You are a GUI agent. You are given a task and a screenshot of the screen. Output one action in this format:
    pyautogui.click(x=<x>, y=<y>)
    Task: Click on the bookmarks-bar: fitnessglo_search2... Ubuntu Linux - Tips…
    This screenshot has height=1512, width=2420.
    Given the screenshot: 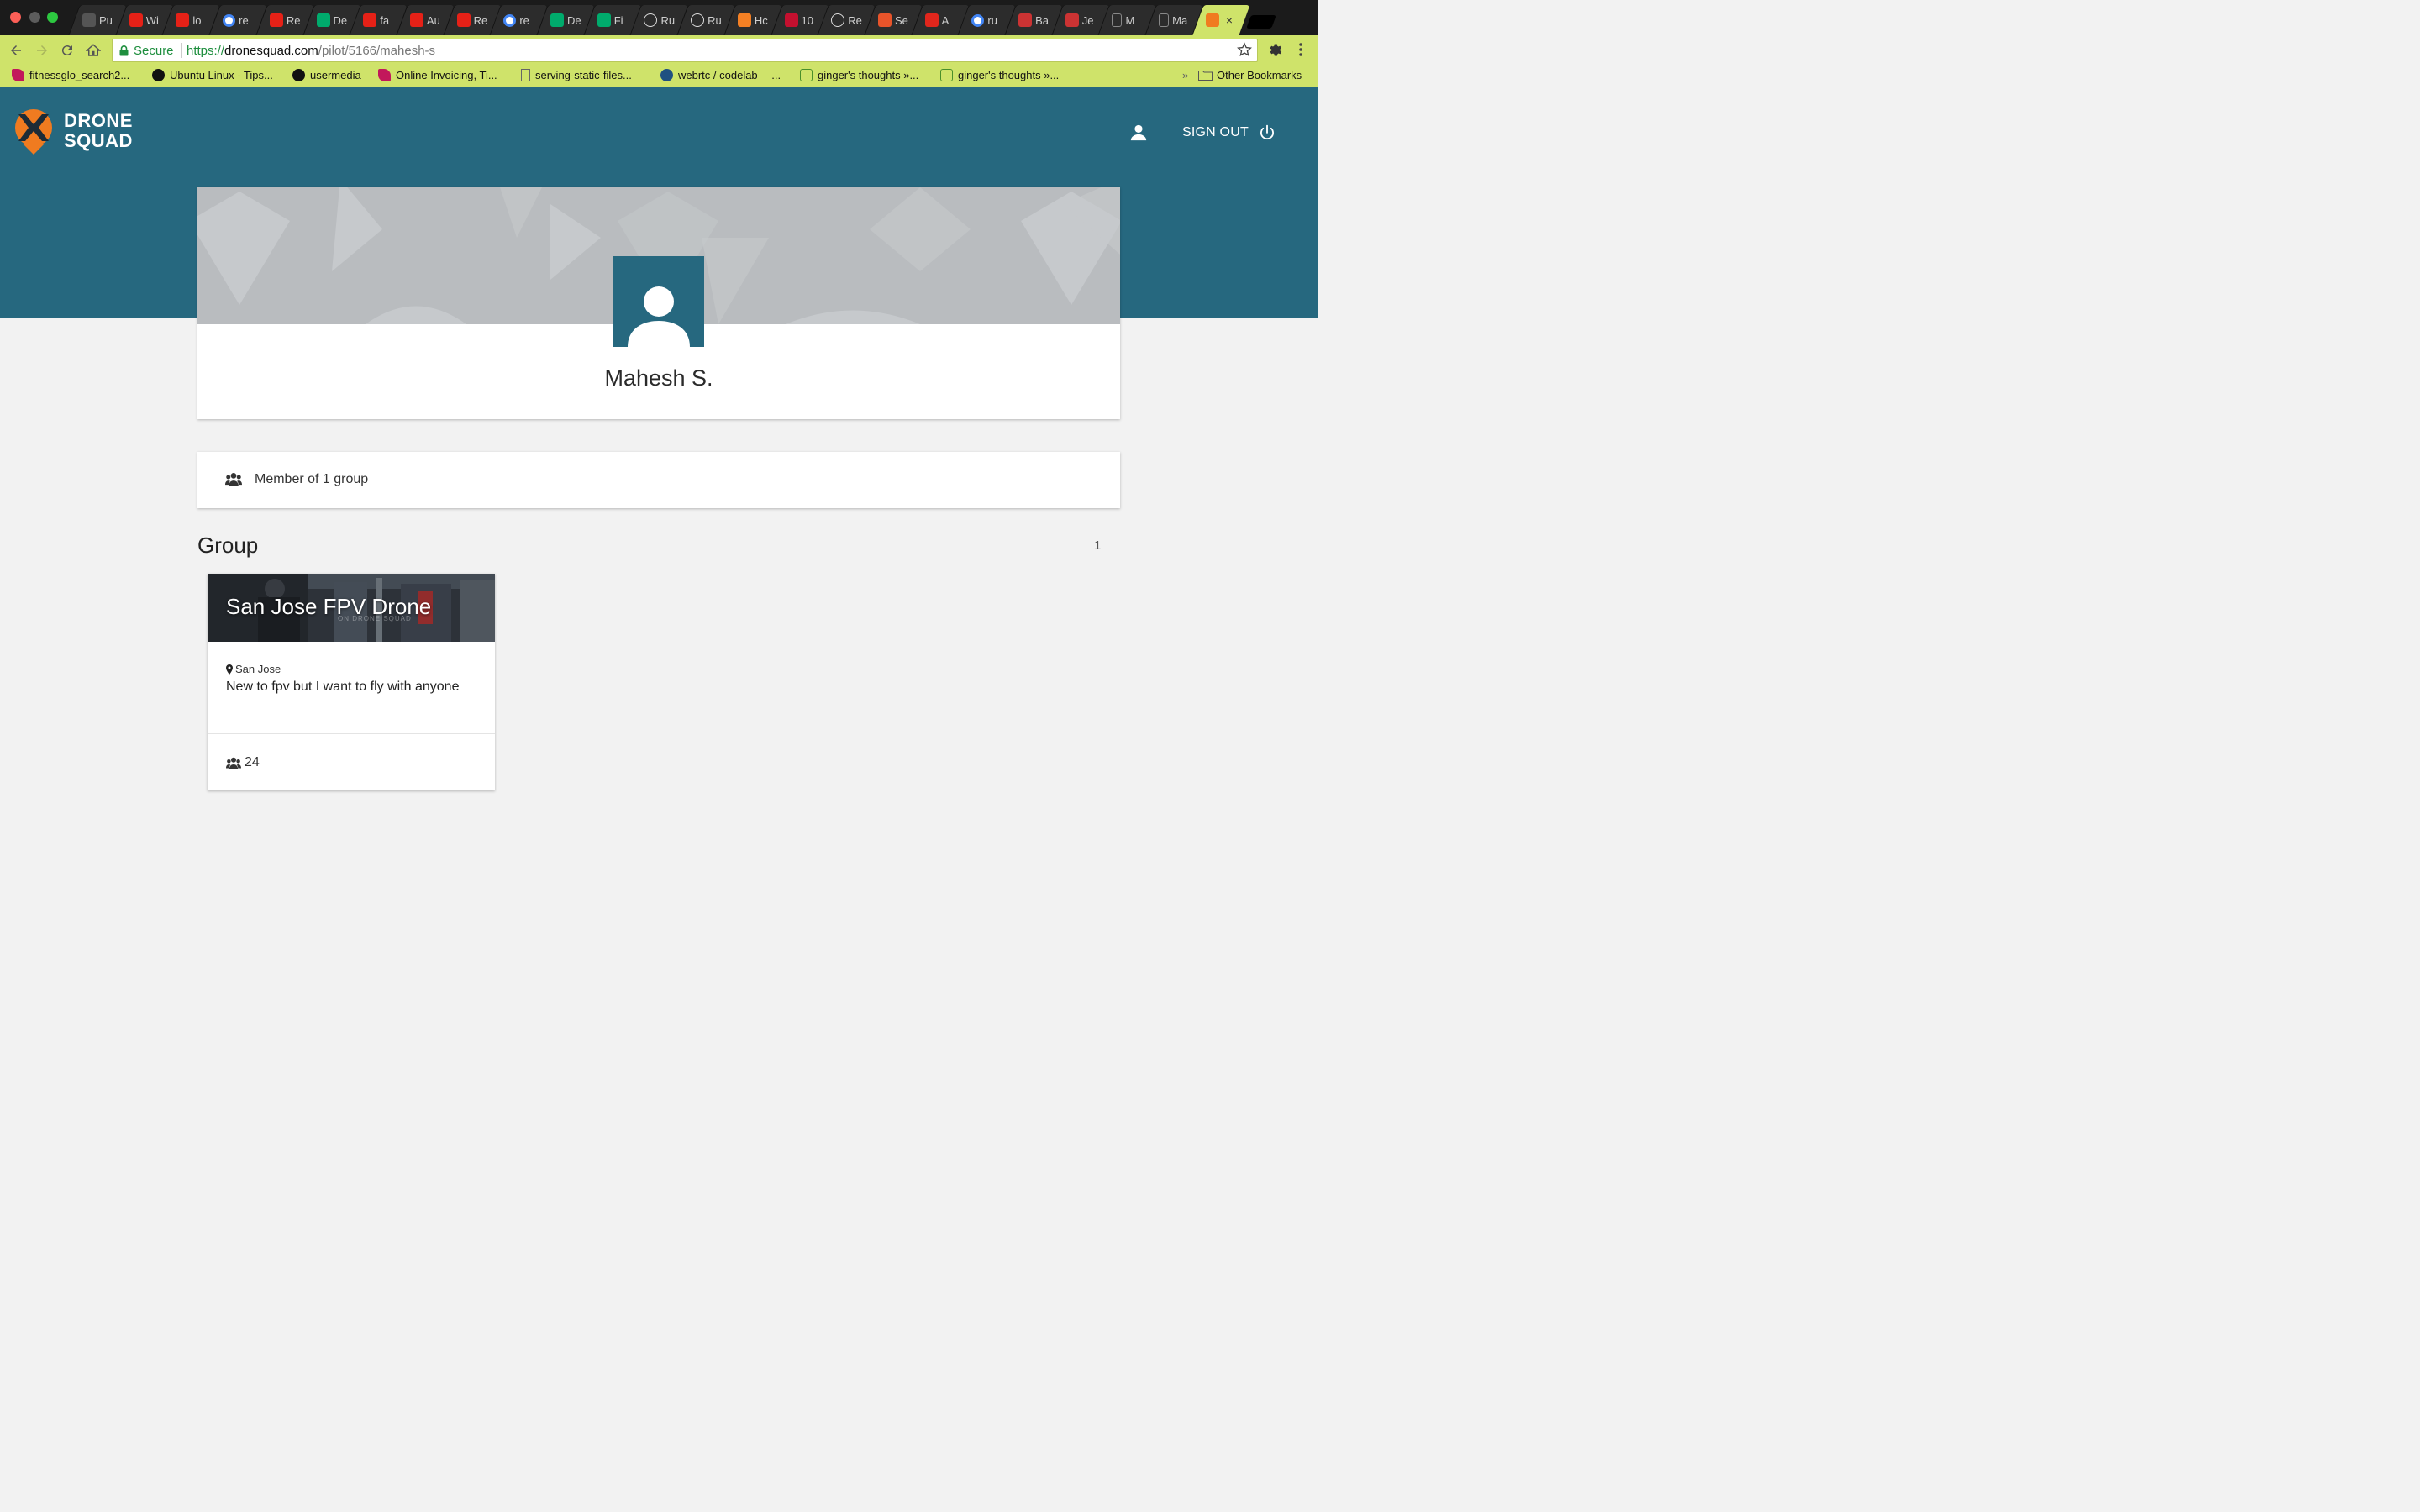 What is the action you would take?
    pyautogui.click(x=659, y=76)
    